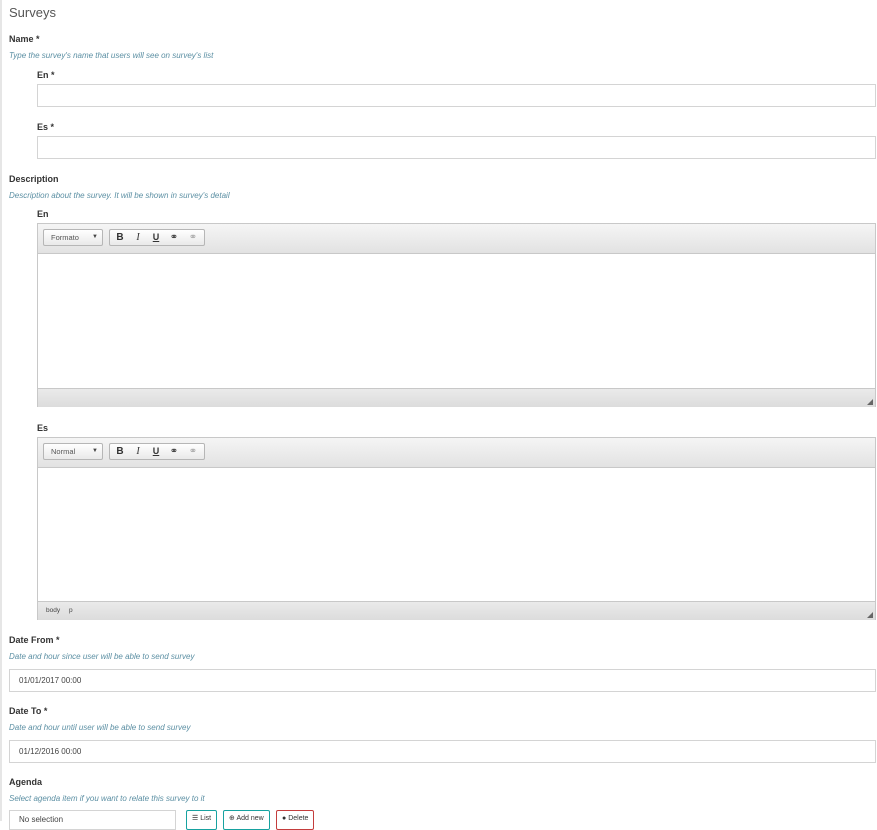  What do you see at coordinates (202, 820) in the screenshot?
I see `agenda-list-button: ☰ List` at bounding box center [202, 820].